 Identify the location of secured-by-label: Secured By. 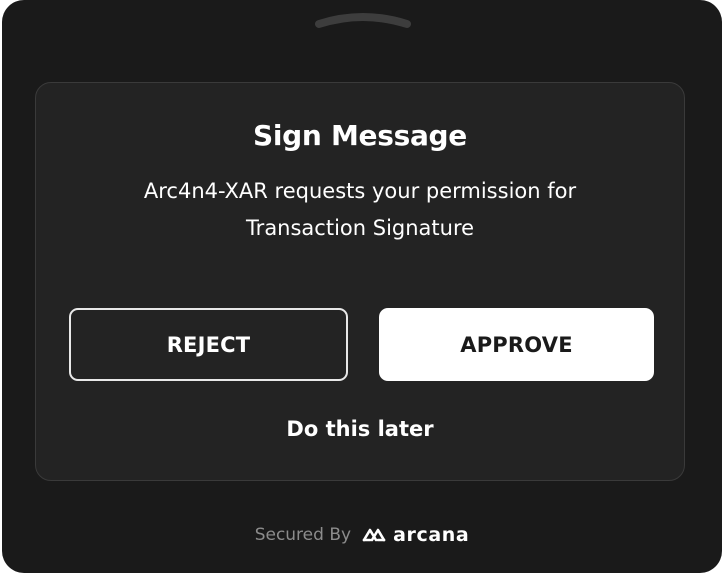
(303, 535).